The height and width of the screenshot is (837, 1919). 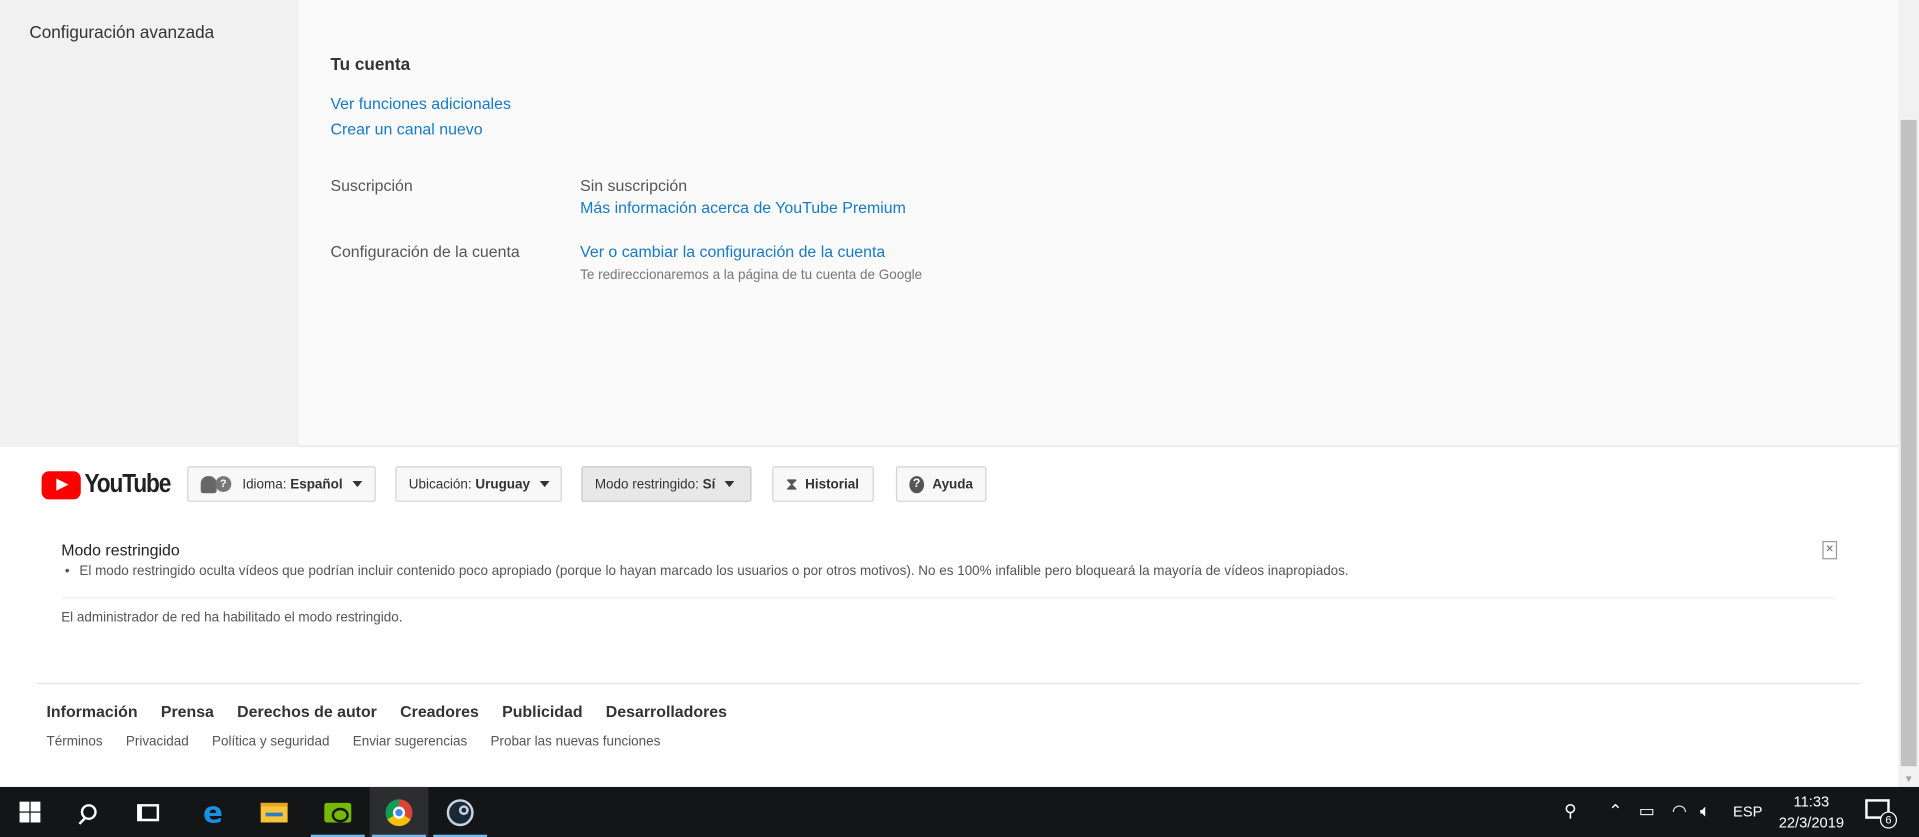 What do you see at coordinates (120, 550) in the screenshot?
I see `restricted-panel-title: Modo restringido` at bounding box center [120, 550].